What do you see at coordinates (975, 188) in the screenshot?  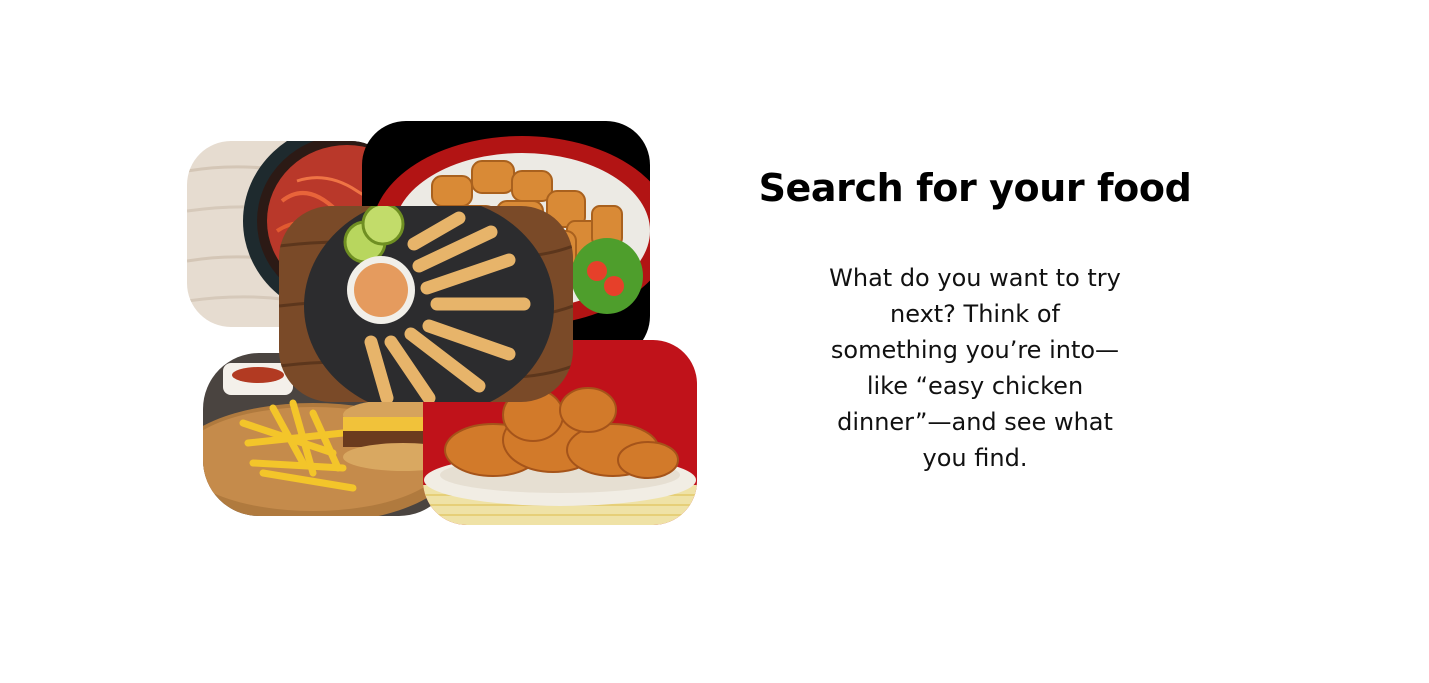 I see `page-title: Search for your food` at bounding box center [975, 188].